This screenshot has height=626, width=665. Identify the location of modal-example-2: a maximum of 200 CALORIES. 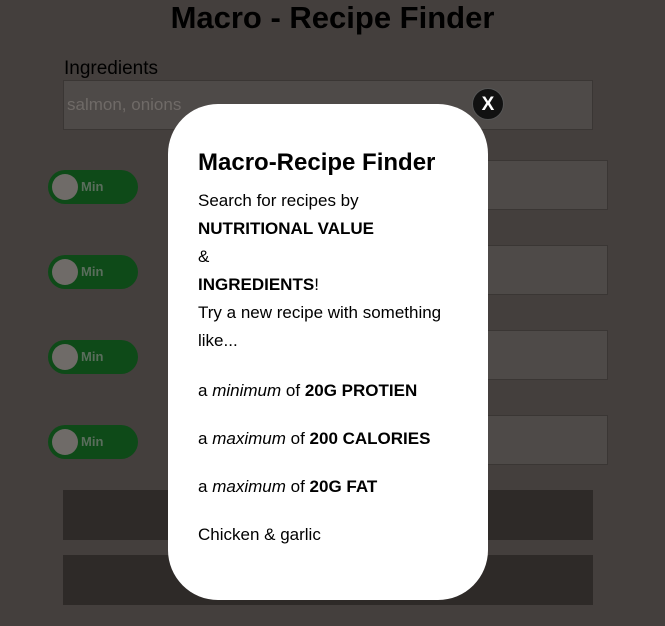
(328, 439).